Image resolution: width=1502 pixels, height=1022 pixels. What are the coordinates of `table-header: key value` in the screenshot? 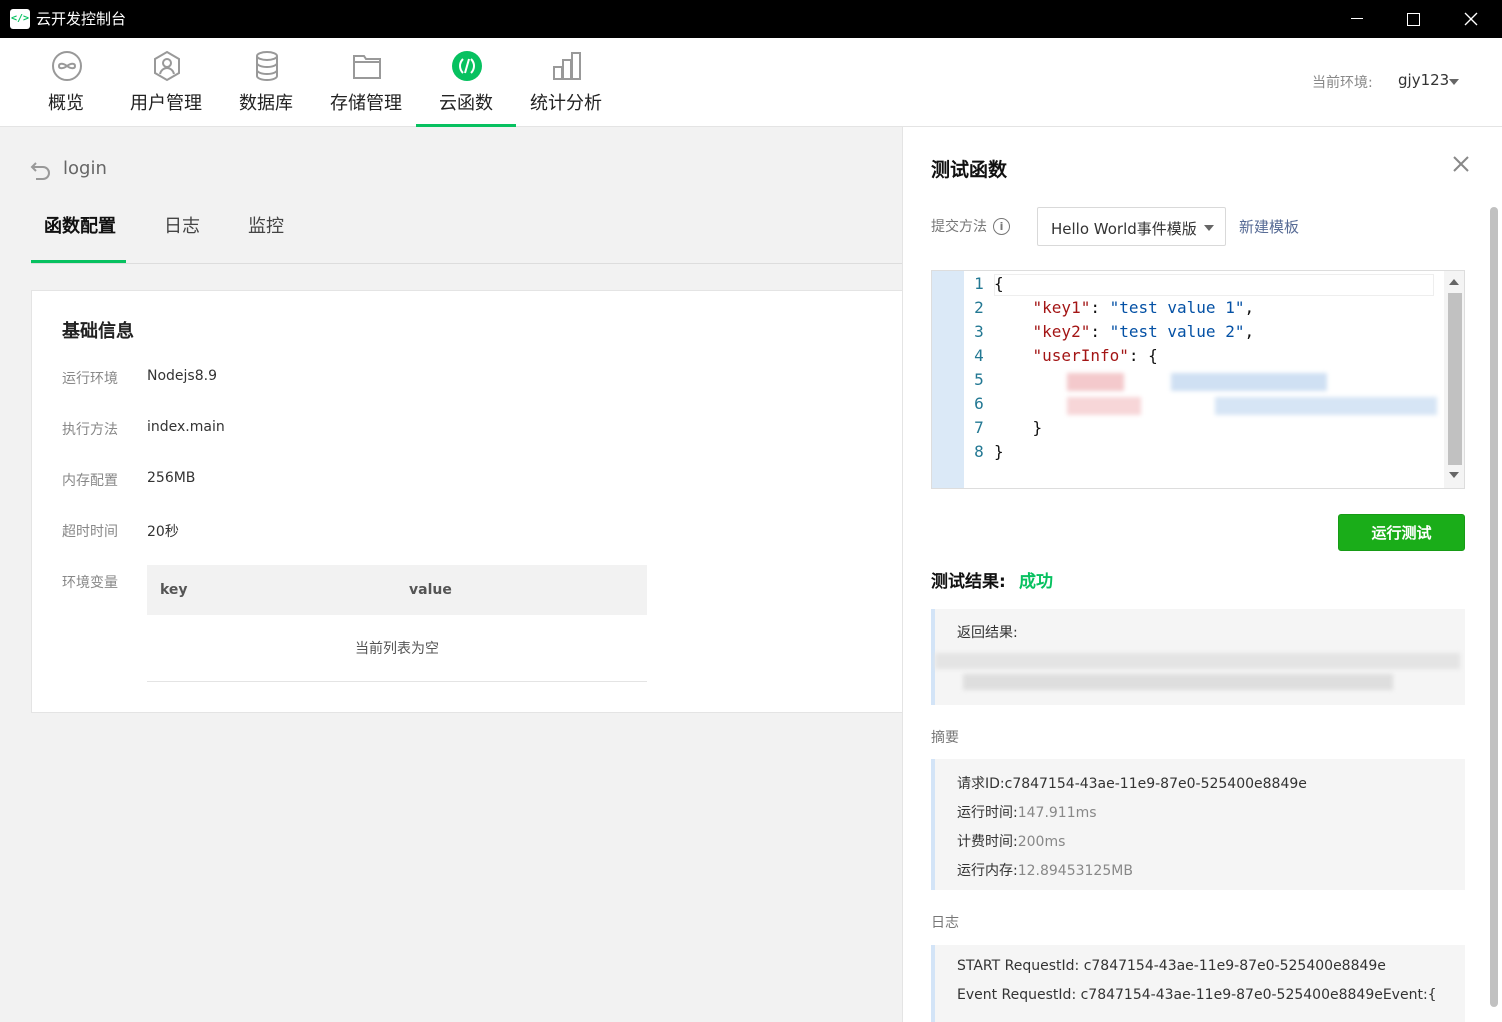 It's located at (397, 590).